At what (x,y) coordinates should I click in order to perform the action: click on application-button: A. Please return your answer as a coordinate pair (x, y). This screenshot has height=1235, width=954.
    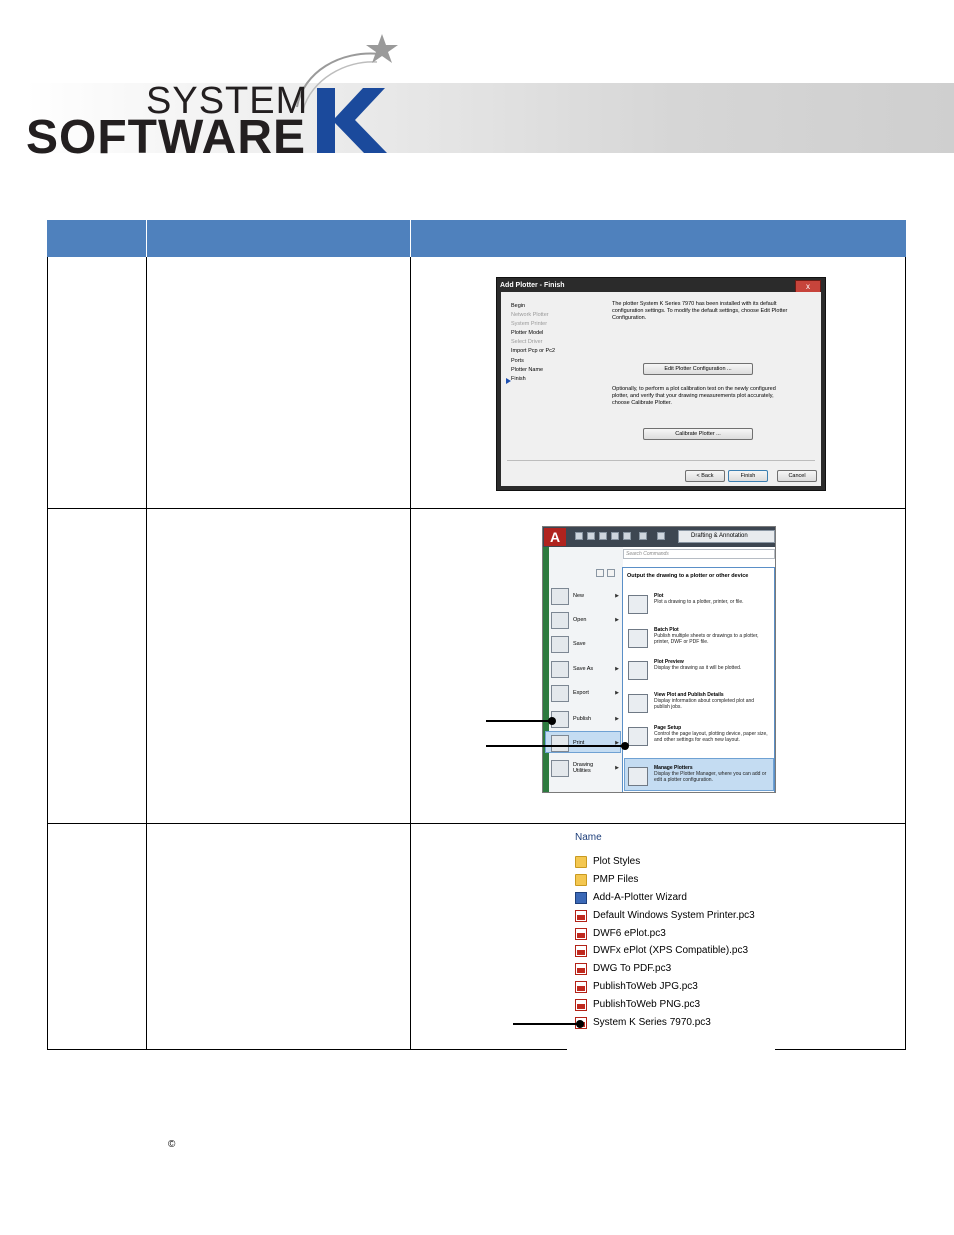
    Looking at the image, I should click on (555, 537).